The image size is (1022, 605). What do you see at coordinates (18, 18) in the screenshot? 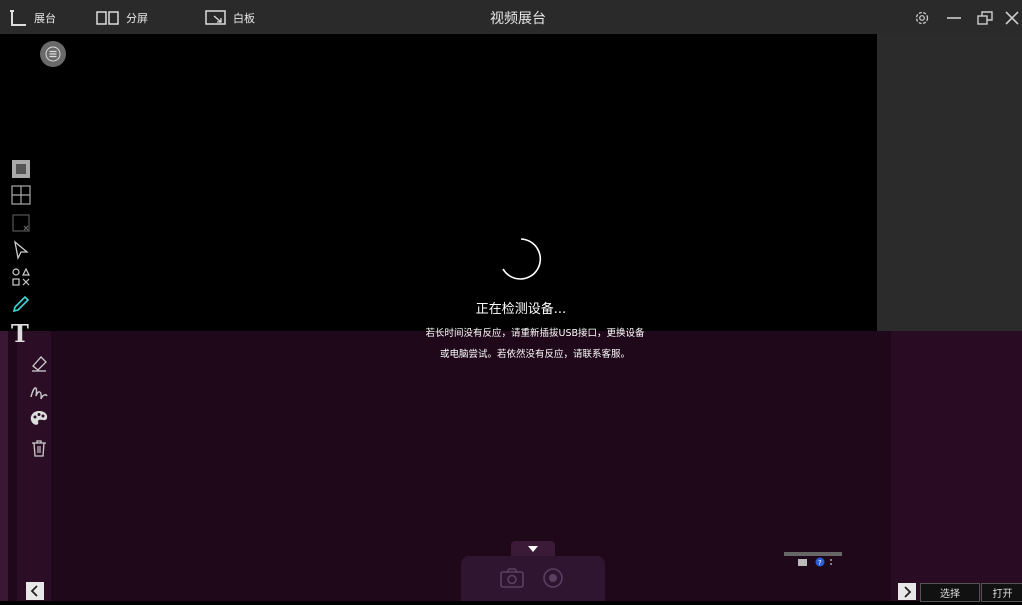
I see `booth-icon` at bounding box center [18, 18].